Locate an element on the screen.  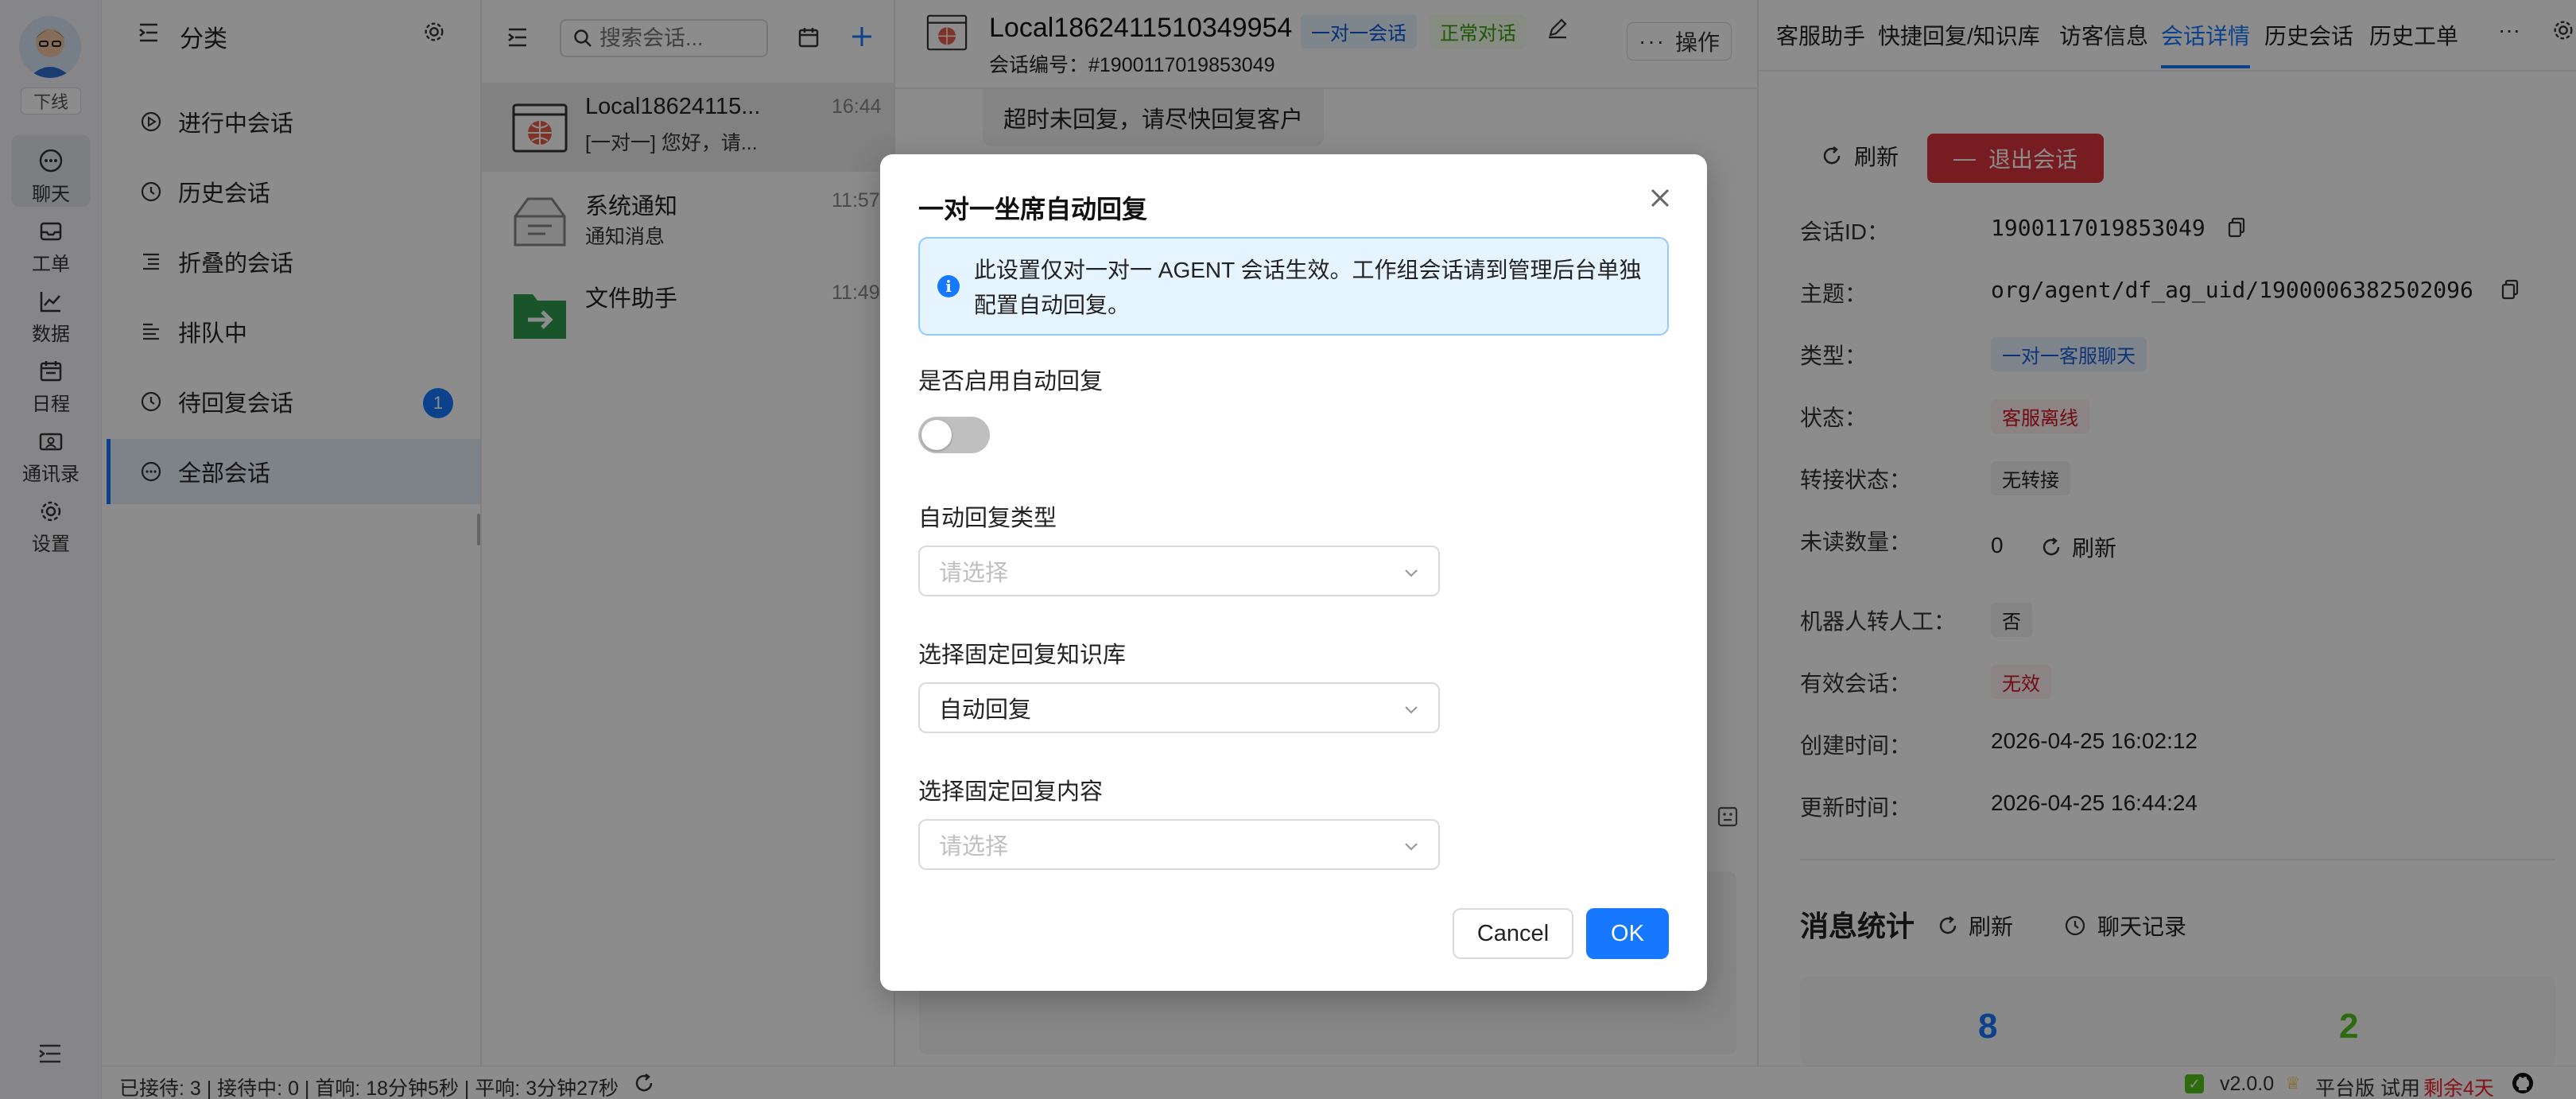
ok-button: OK is located at coordinates (1627, 933).